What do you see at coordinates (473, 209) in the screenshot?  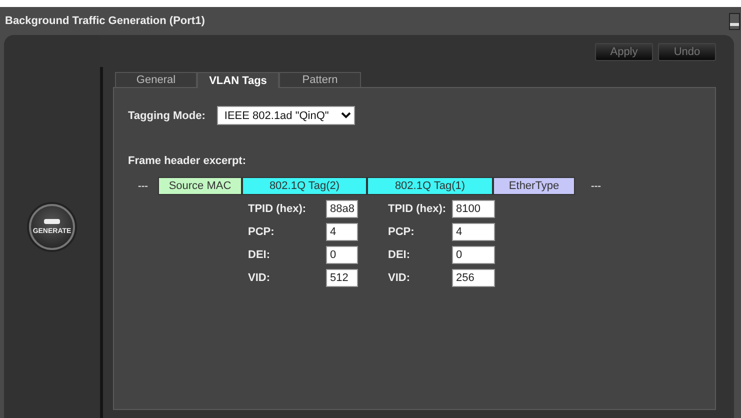 I see `input-field: 8100` at bounding box center [473, 209].